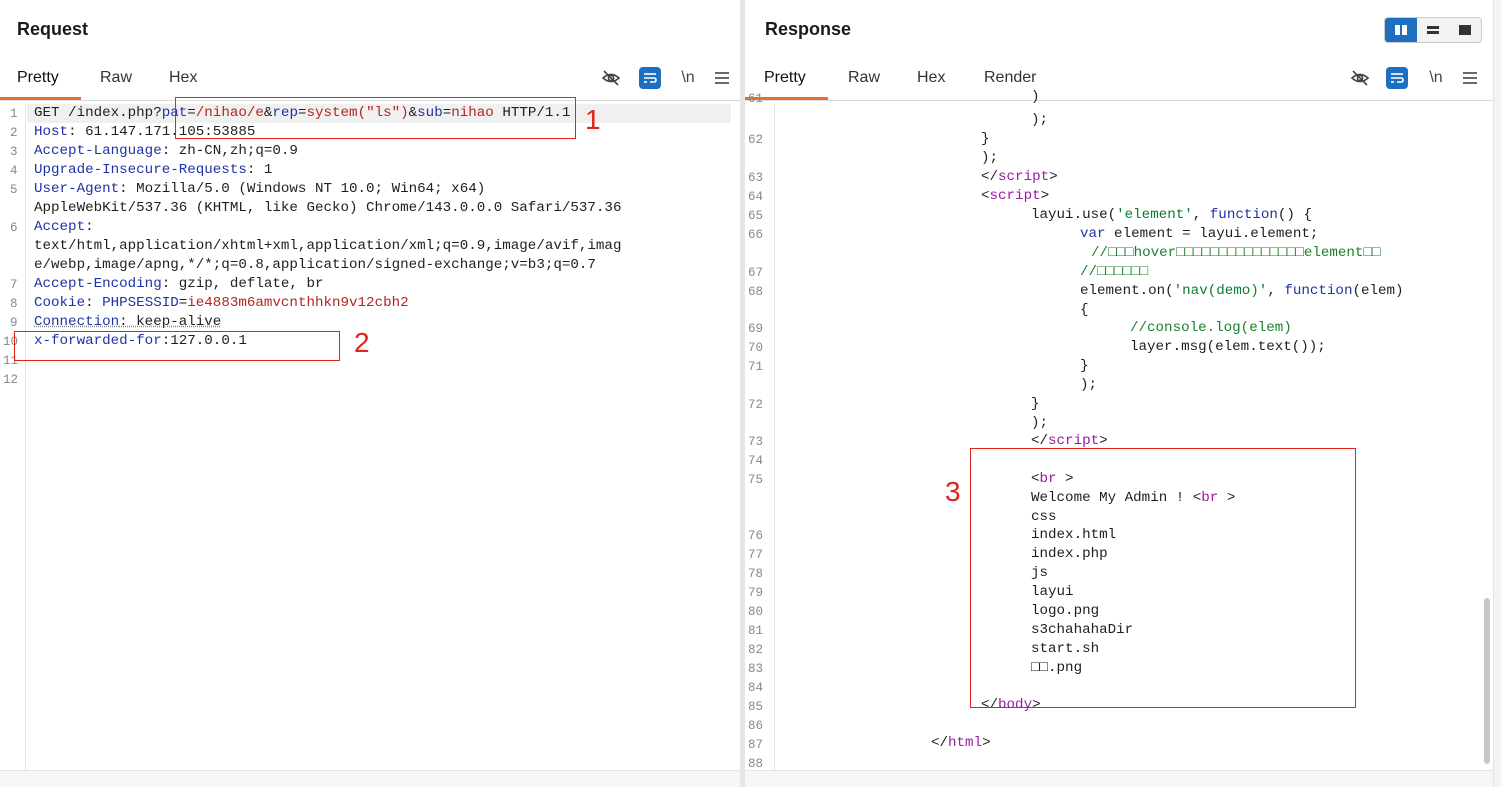  Describe the element at coordinates (166, 151) in the screenshot. I see `header-accept-language: Accept-Language: zh-CN,zh;q=0.9` at that location.